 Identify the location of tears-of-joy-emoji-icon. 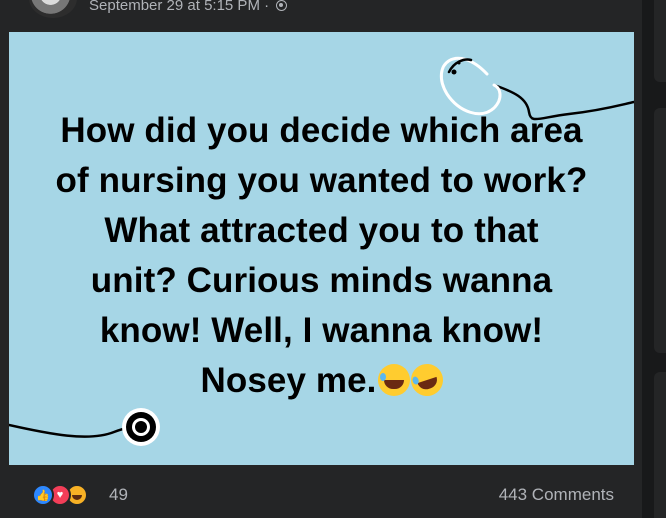
(393, 380).